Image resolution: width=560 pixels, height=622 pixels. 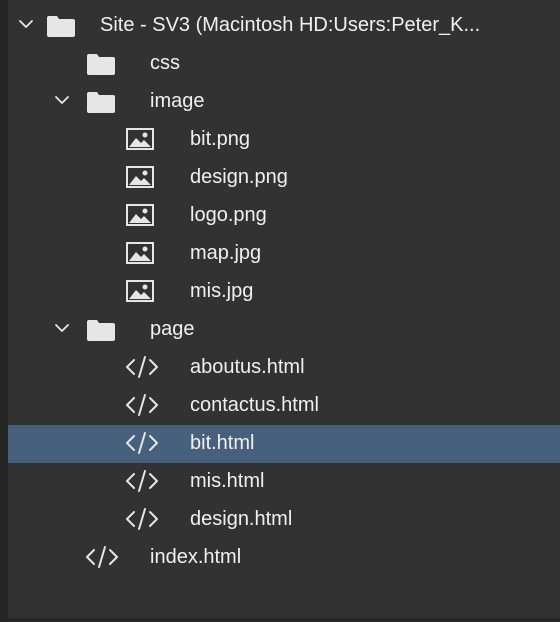 What do you see at coordinates (226, 253) in the screenshot?
I see `tree-item-label: map.jpg` at bounding box center [226, 253].